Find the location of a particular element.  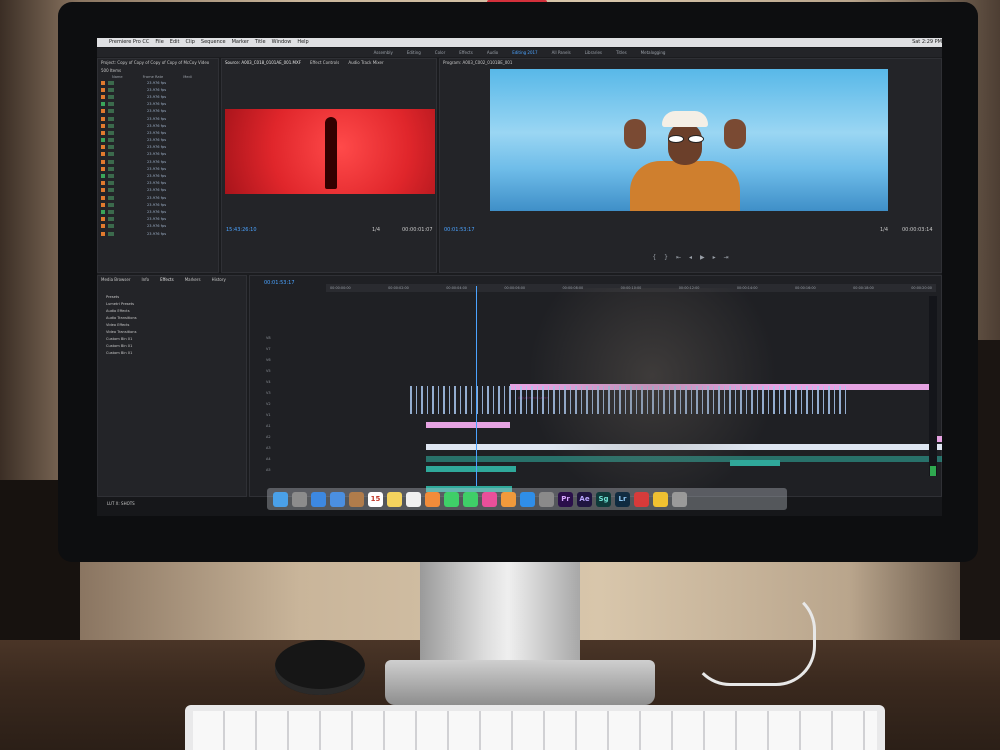

track-label: V8 is located at coordinates (268, 338).